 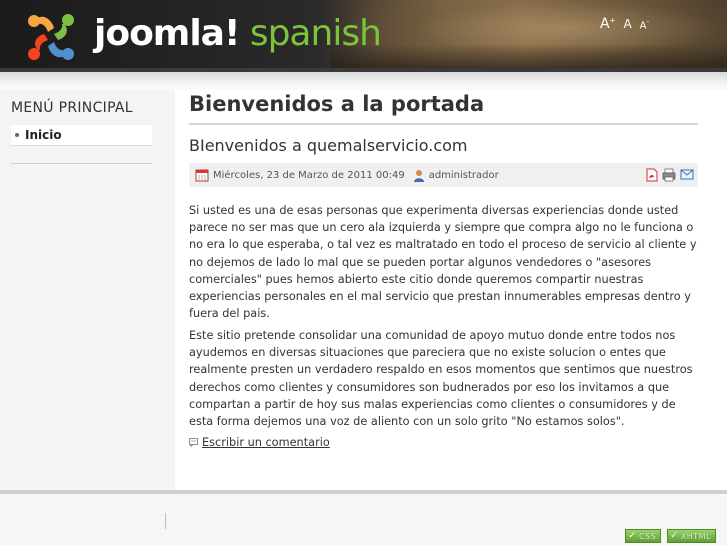 What do you see at coordinates (363, 81) in the screenshot?
I see `header-band` at bounding box center [363, 81].